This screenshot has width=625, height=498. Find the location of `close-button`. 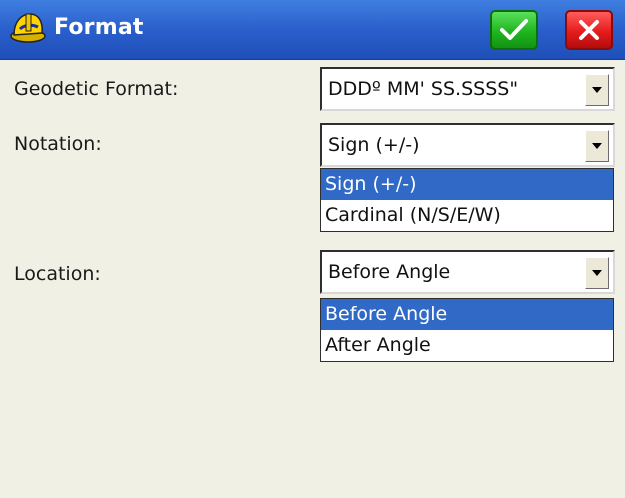

close-button is located at coordinates (589, 30).